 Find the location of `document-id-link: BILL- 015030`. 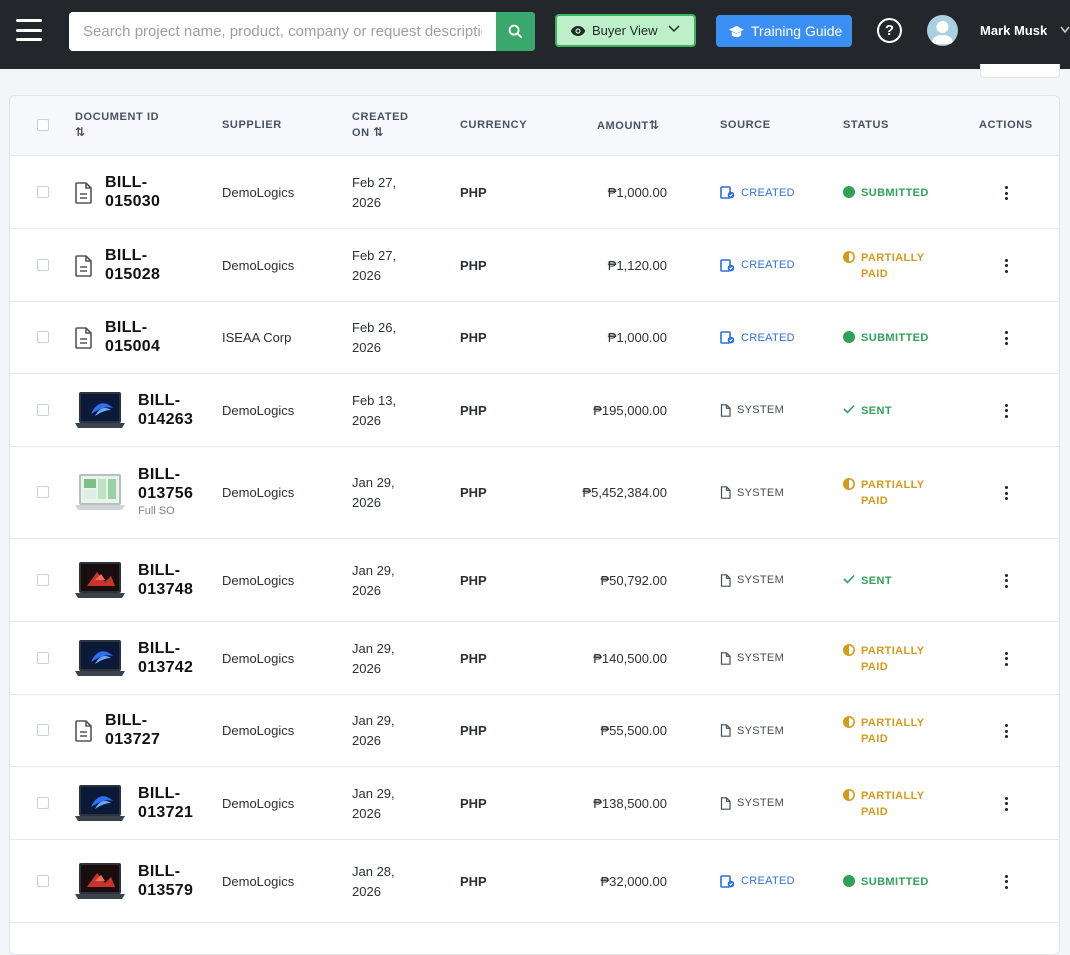

document-id-link: BILL- 015030 is located at coordinates (132, 192).